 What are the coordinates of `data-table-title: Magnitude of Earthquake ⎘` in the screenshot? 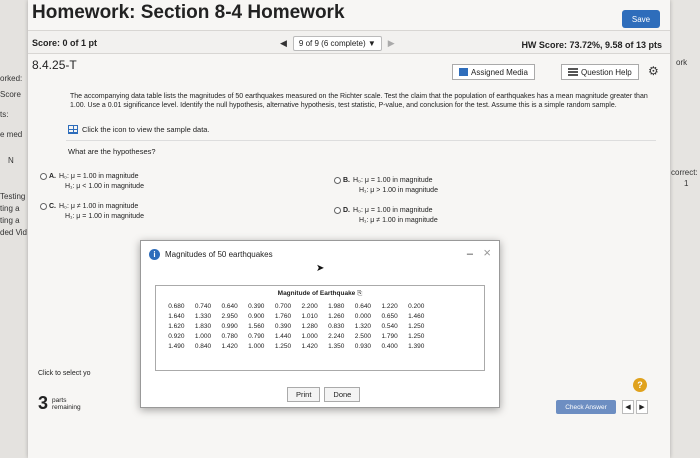 It's located at (320, 294).